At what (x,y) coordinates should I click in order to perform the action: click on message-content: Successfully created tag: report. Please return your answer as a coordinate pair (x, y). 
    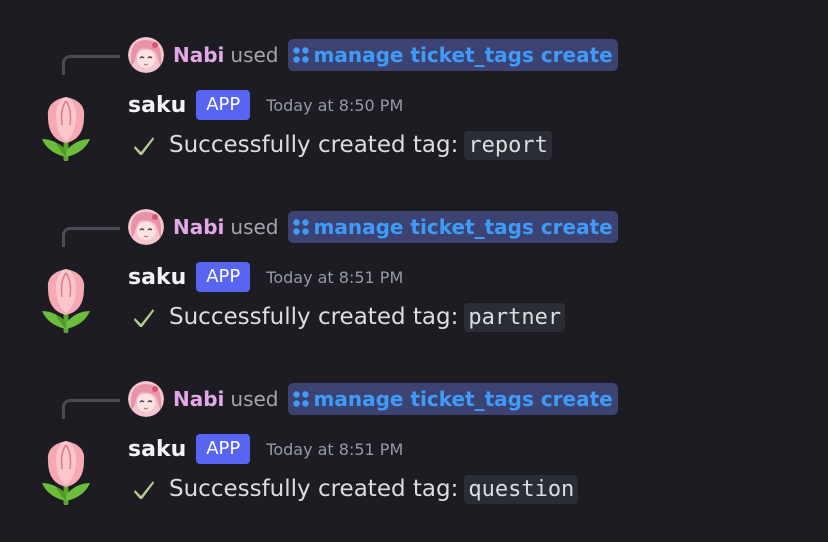
    Looking at the image, I should click on (342, 145).